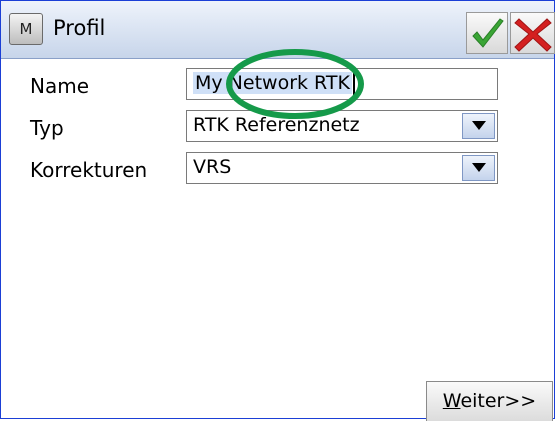 The image size is (557, 421). Describe the element at coordinates (79, 28) in the screenshot. I see `page-title: Profil` at that location.